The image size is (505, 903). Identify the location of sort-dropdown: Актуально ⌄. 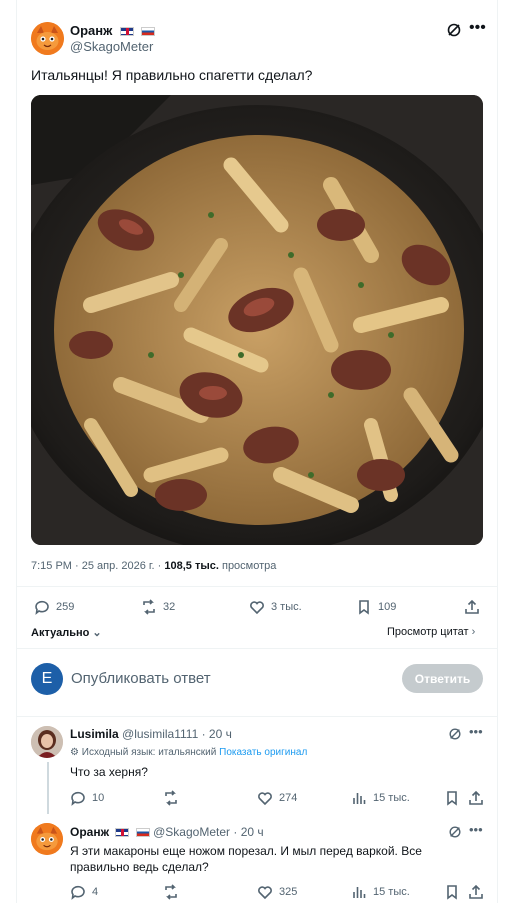
(66, 632).